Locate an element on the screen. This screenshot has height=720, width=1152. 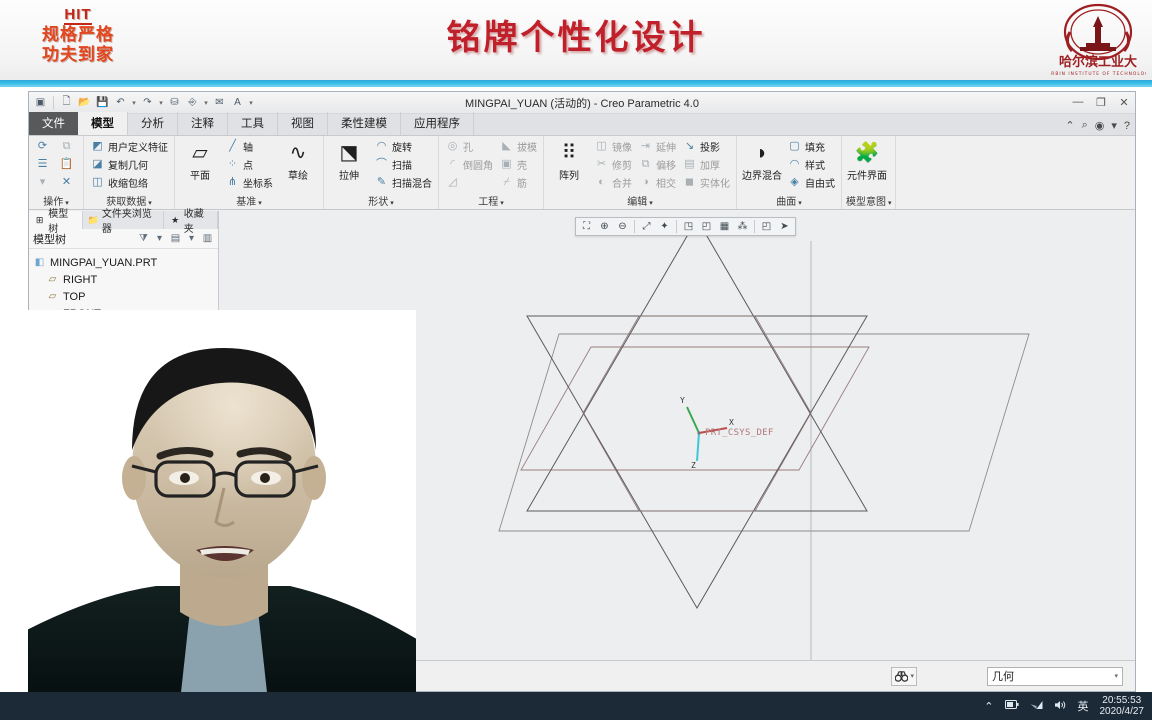
ribbon-tab-7: 应用程序 is located at coordinates (437, 123).